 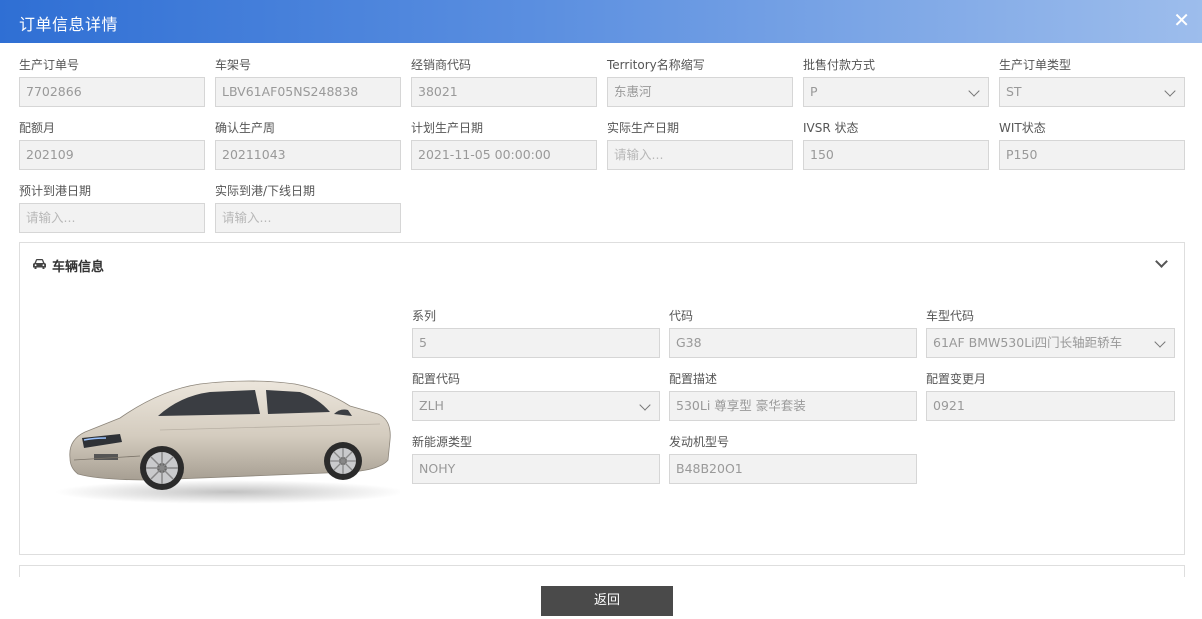 I want to click on field-label: 配额月, so click(x=37, y=128).